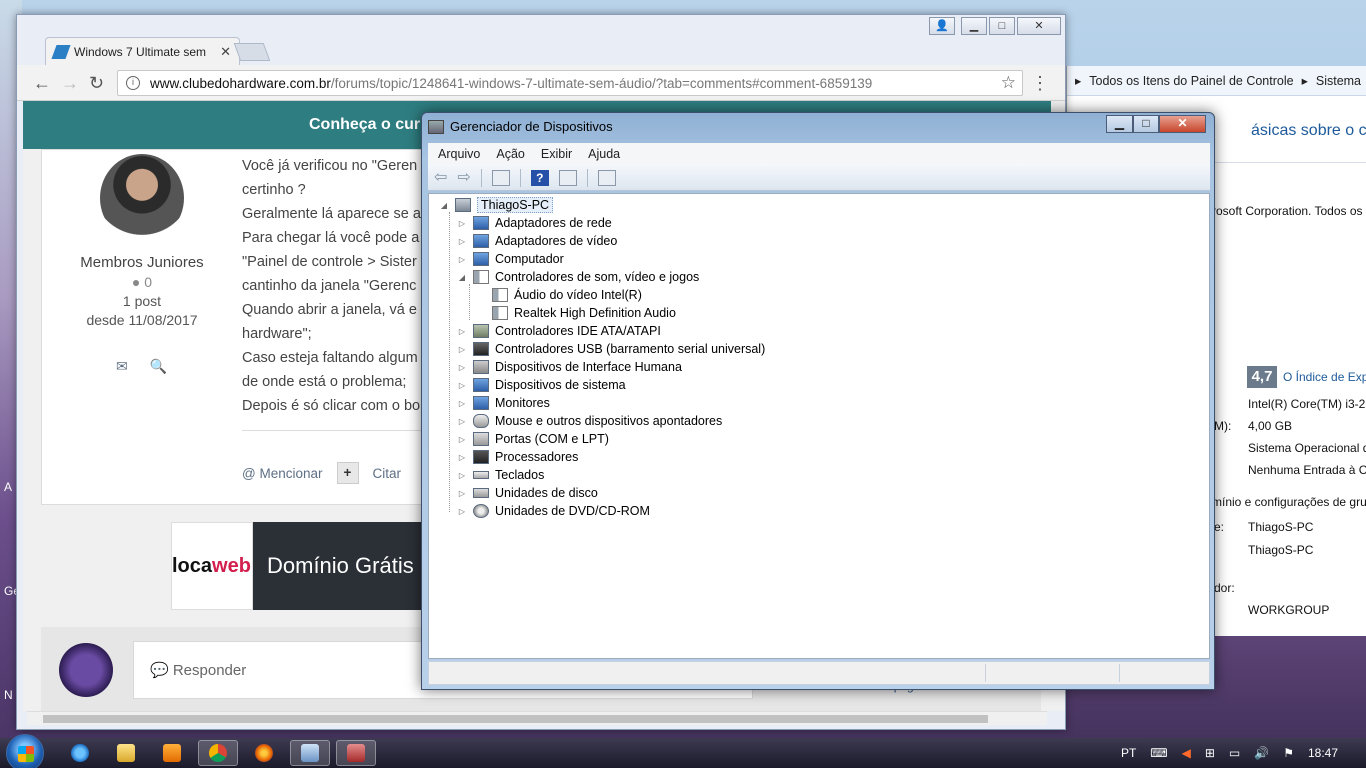 The width and height of the screenshot is (1366, 768). Describe the element at coordinates (584, 313) in the screenshot. I see `tree-item: Realtek High Definition Audio` at that location.